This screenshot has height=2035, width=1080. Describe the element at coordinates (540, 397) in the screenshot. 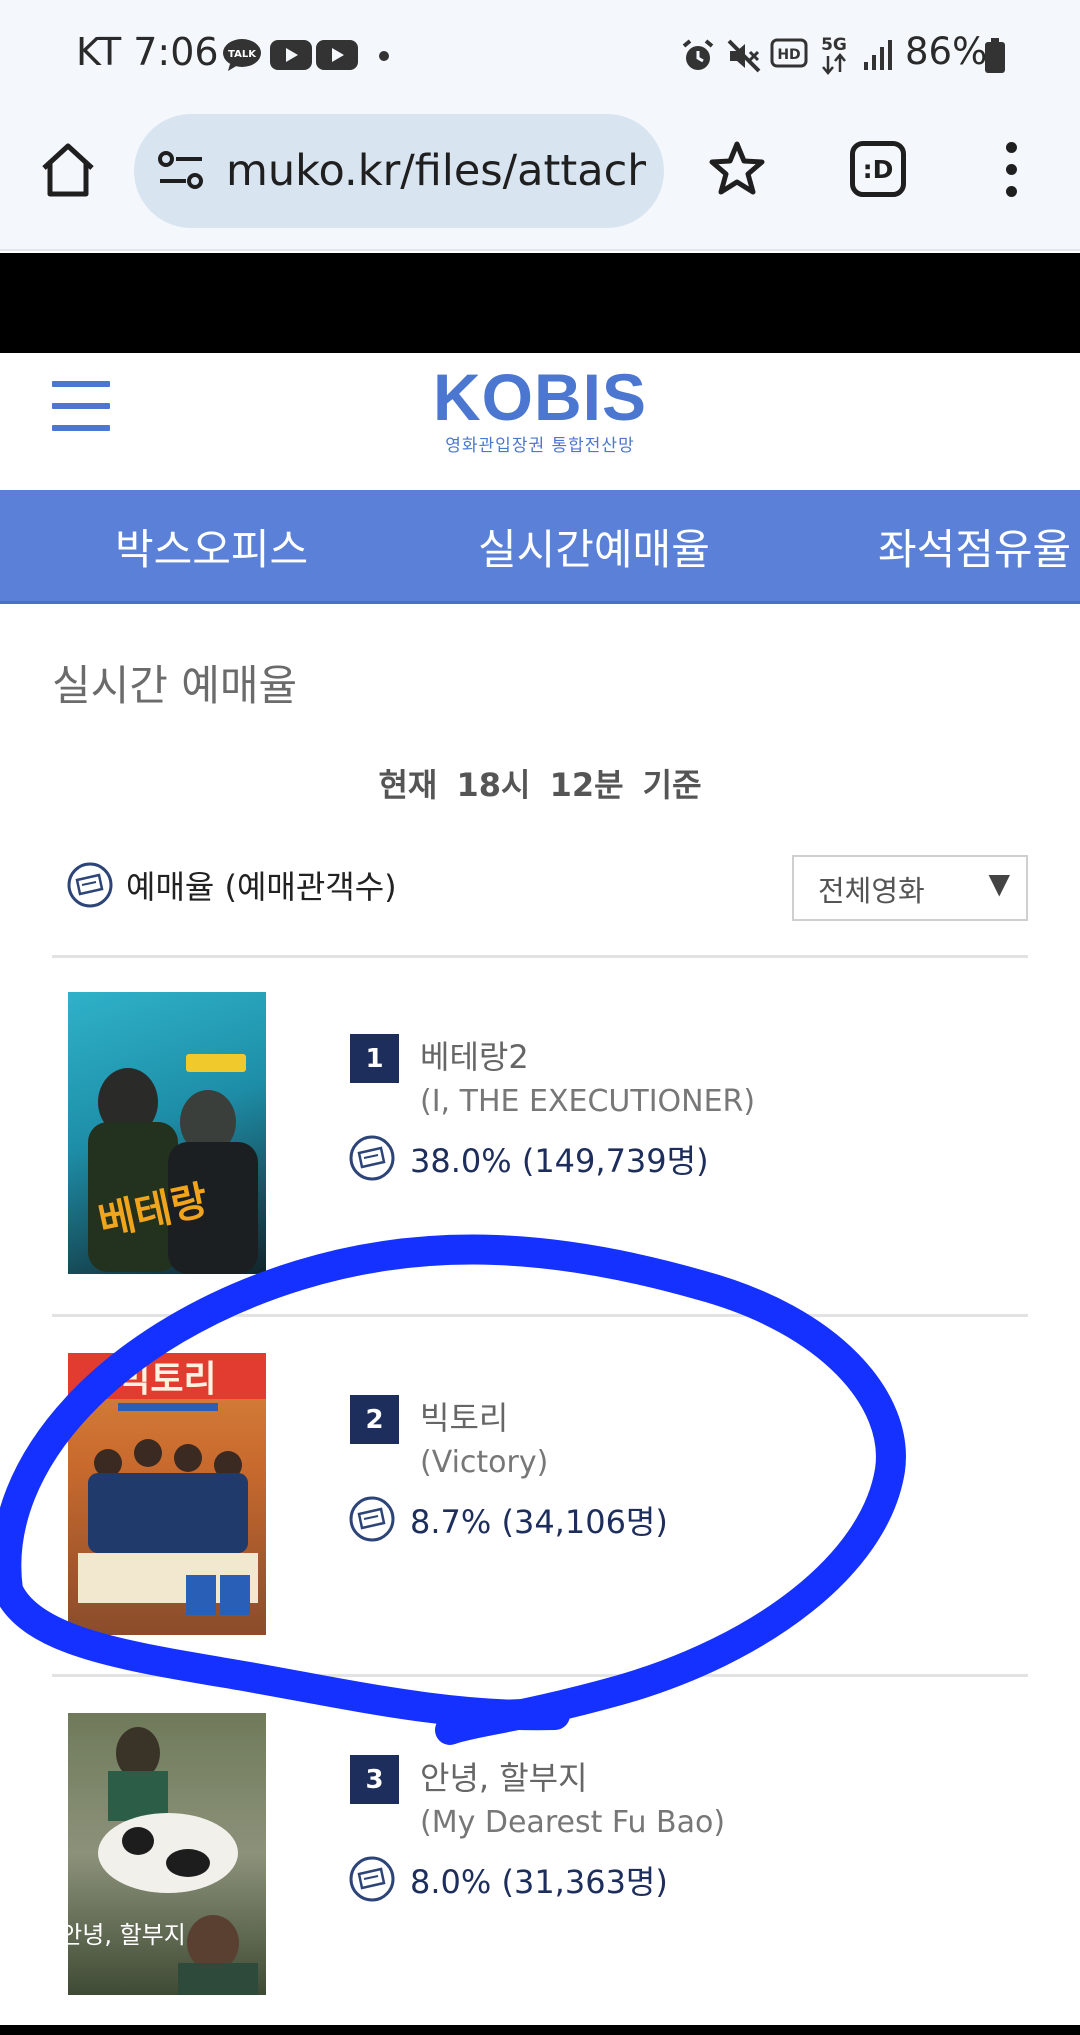

I see `site-logo: KOBIS` at that location.